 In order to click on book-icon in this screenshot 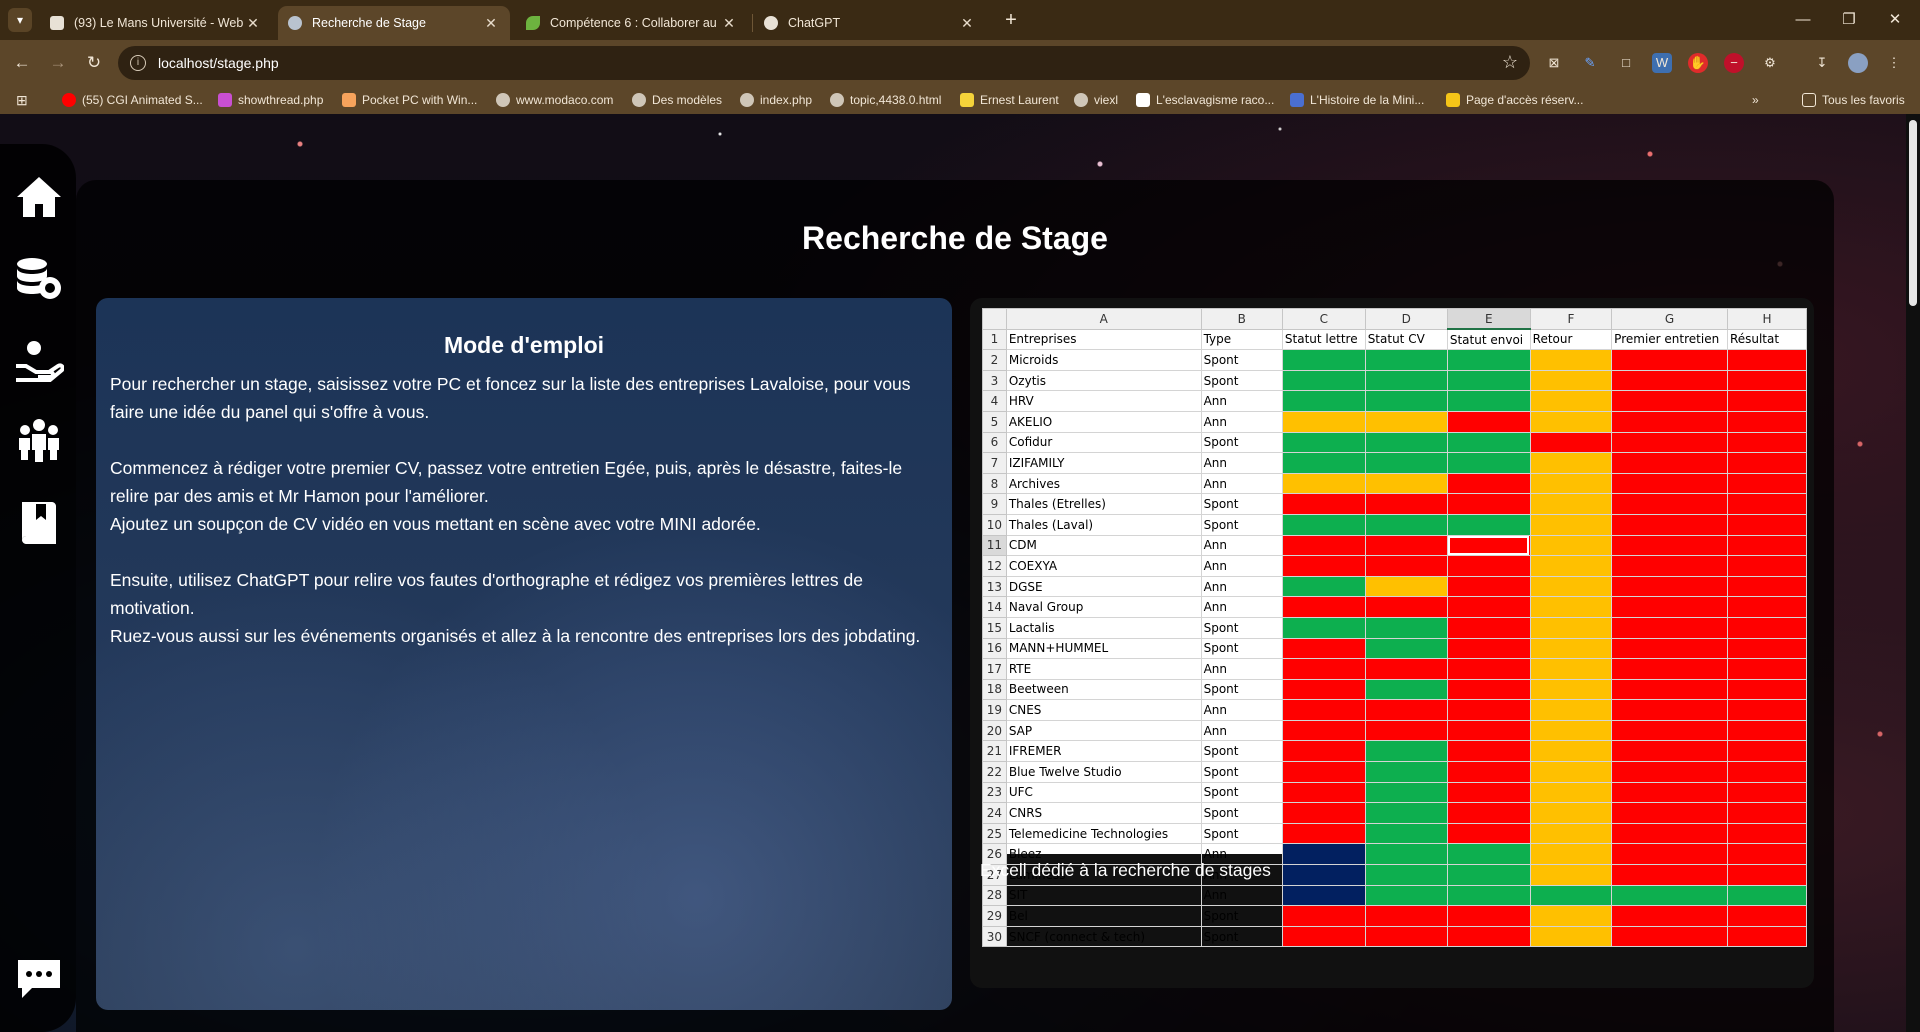, I will do `click(39, 523)`.